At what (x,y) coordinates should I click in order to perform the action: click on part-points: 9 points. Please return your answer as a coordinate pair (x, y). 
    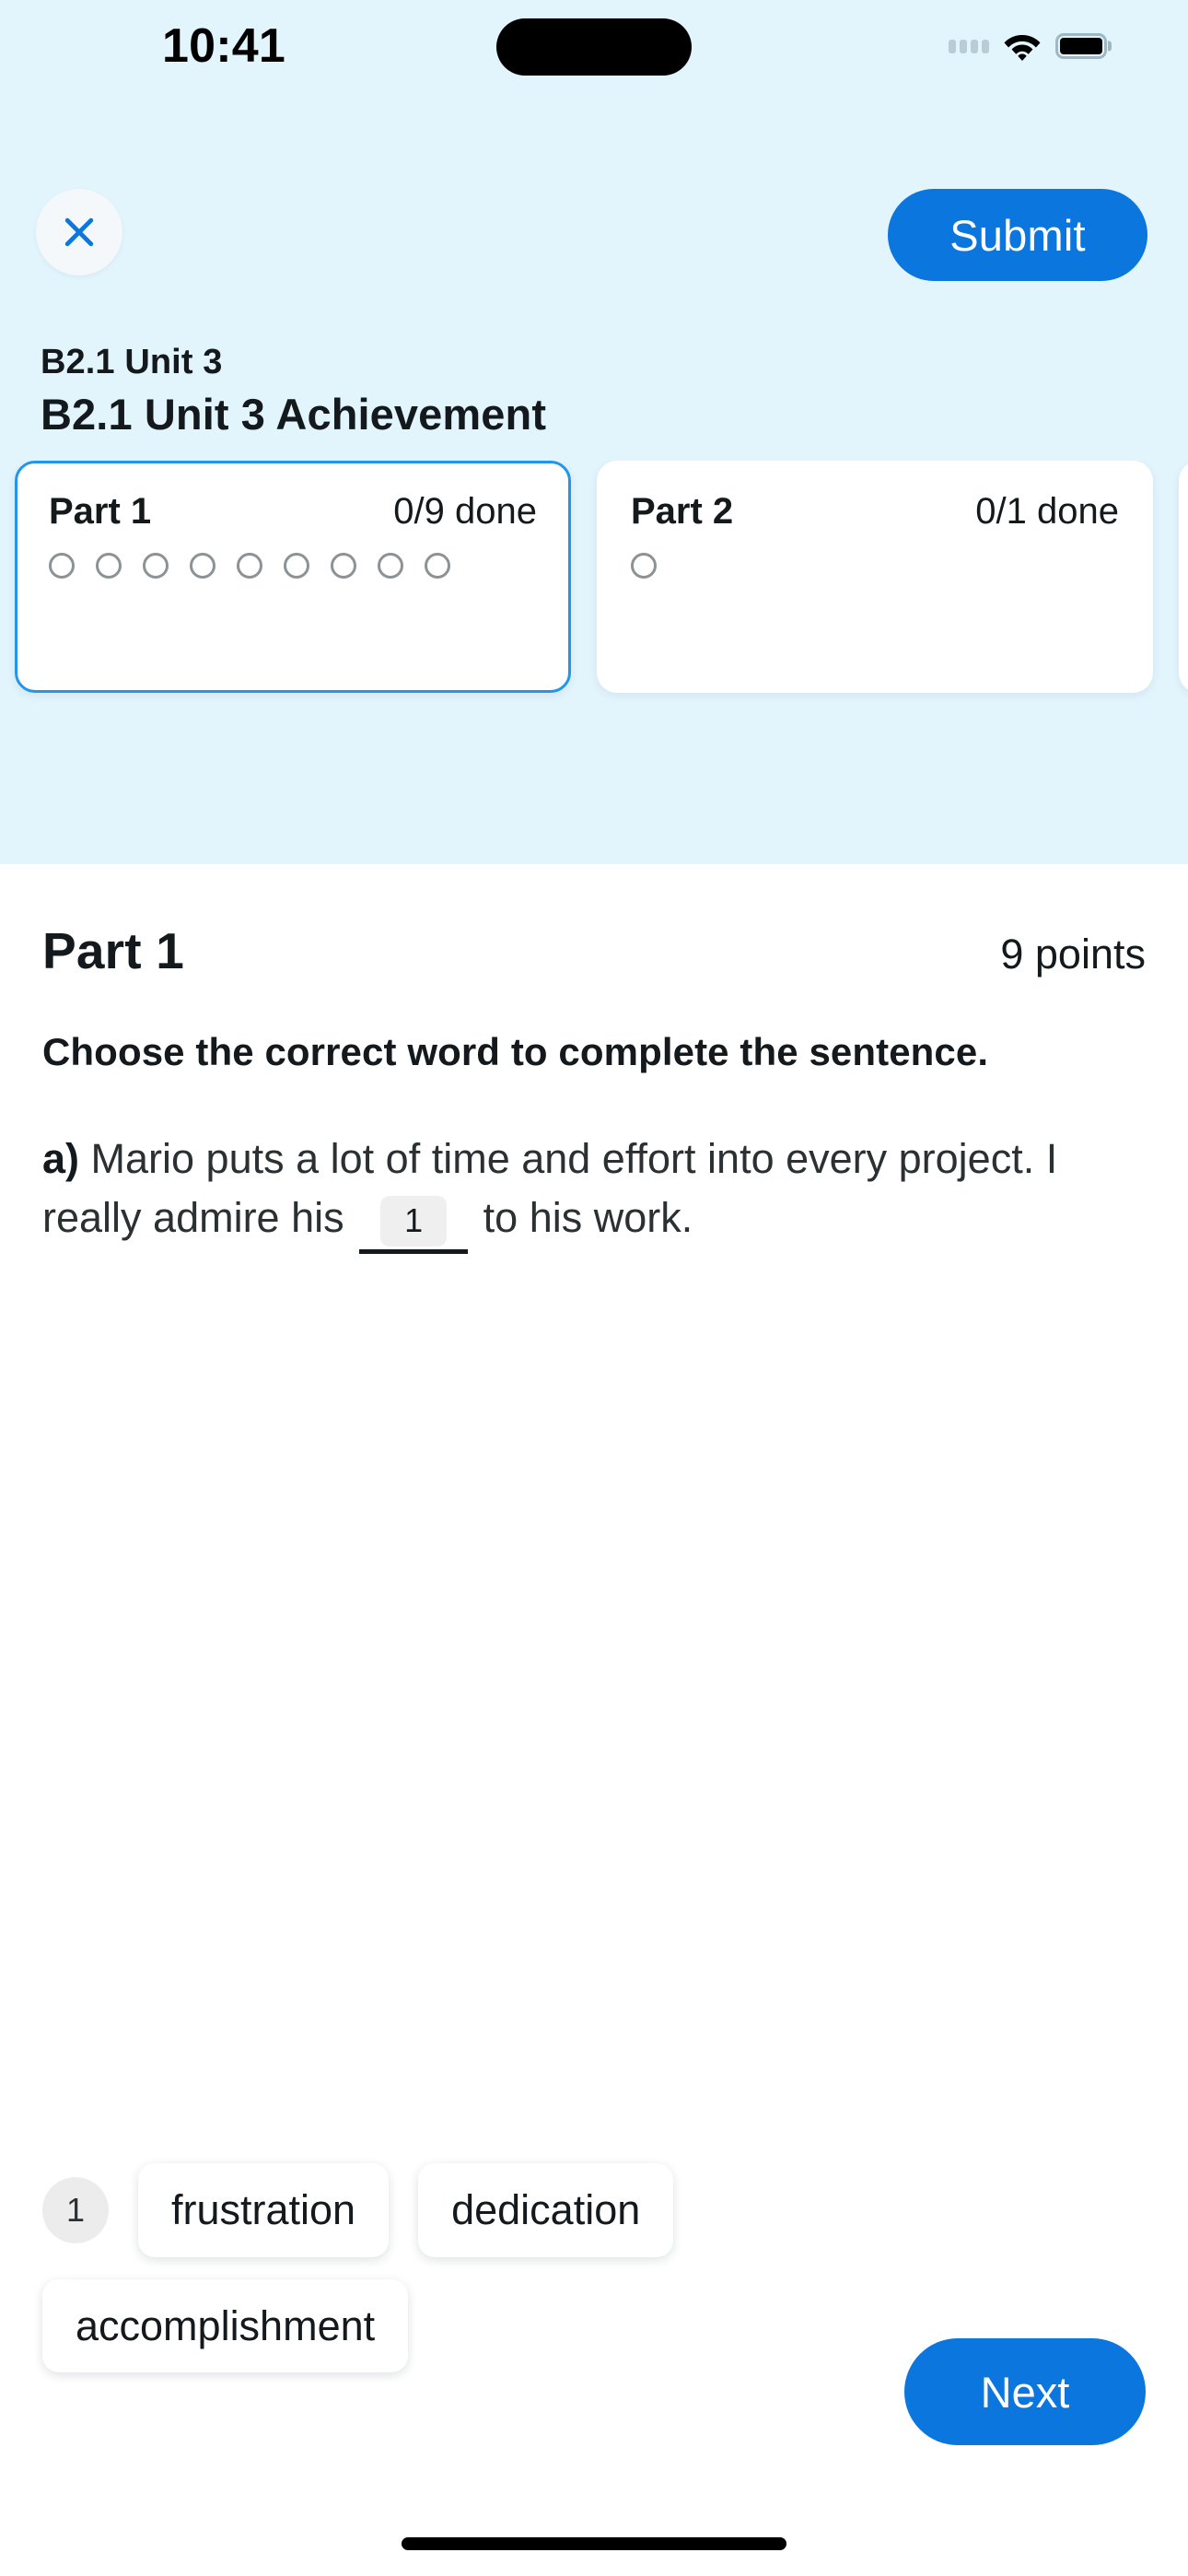
    Looking at the image, I should click on (1073, 954).